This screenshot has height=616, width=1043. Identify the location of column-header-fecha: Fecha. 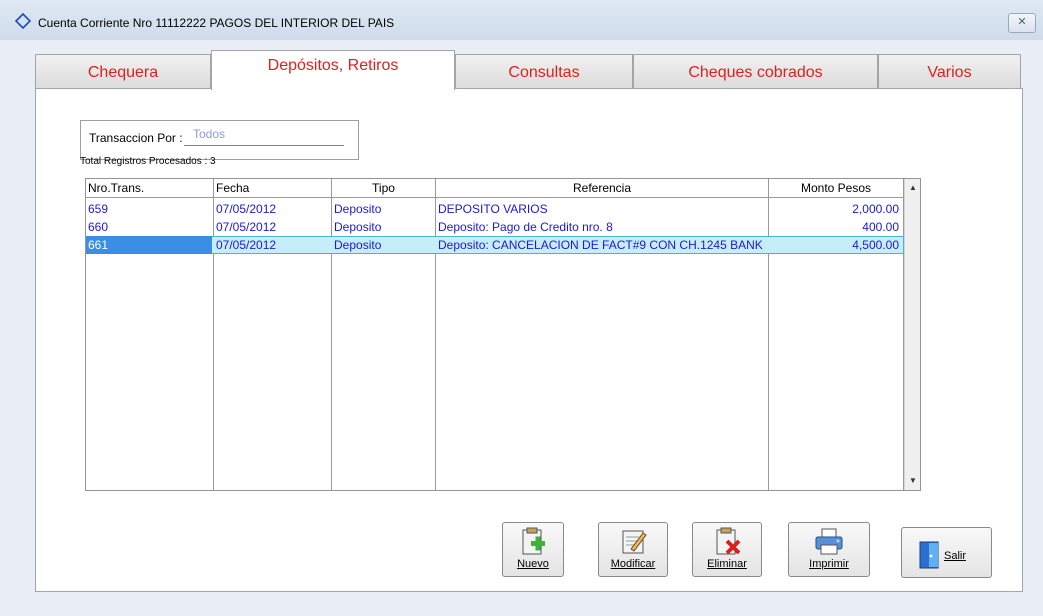
(273, 188).